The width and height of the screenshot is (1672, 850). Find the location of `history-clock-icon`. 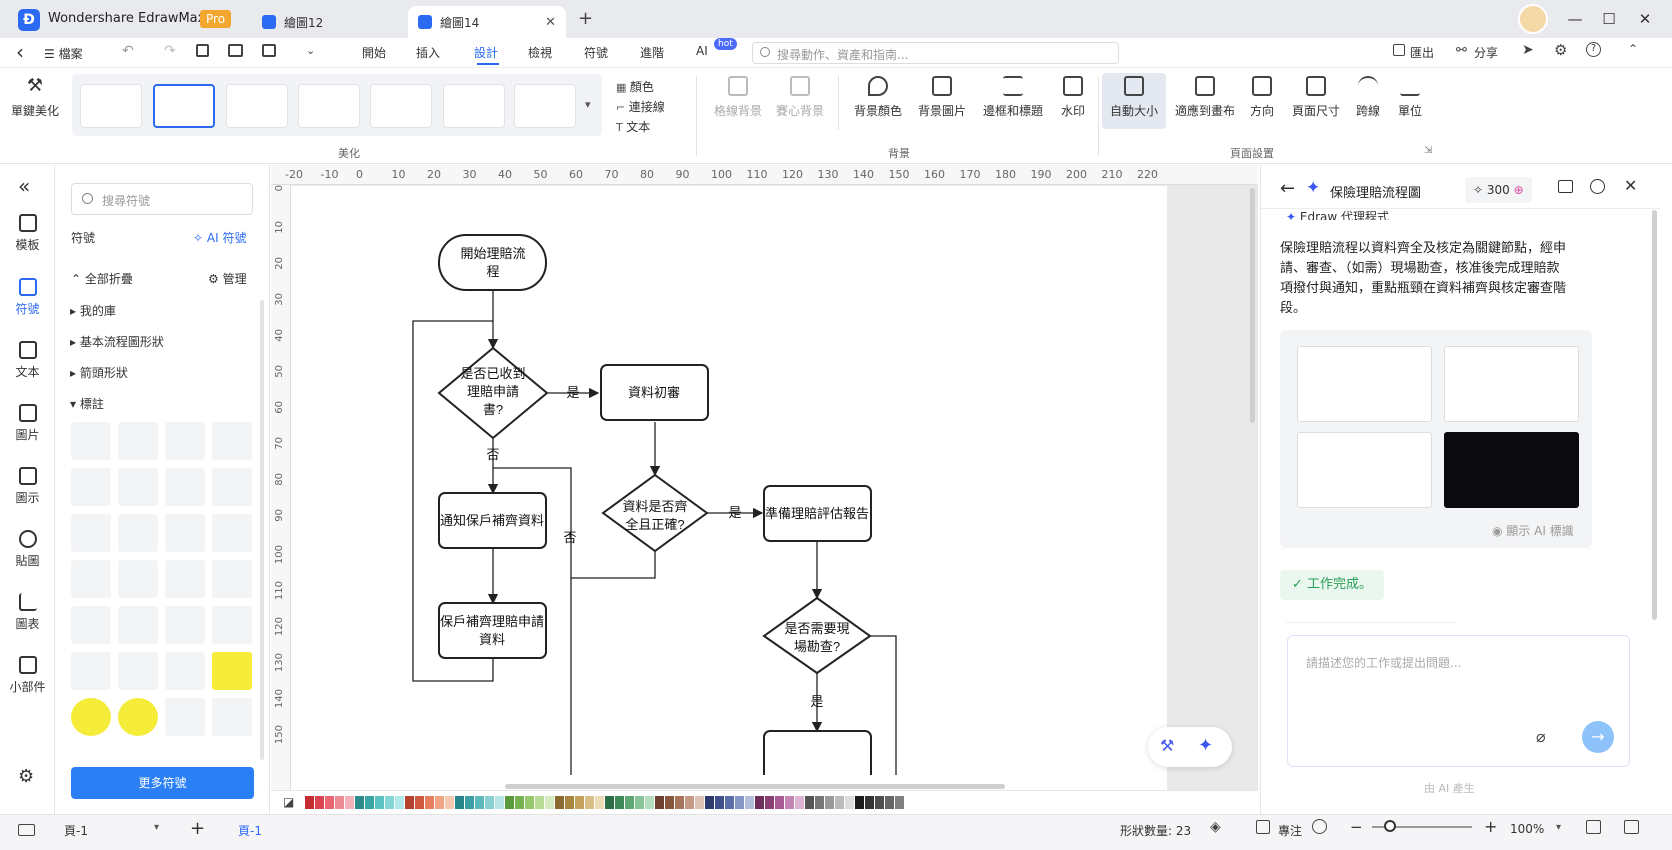

history-clock-icon is located at coordinates (1597, 186).